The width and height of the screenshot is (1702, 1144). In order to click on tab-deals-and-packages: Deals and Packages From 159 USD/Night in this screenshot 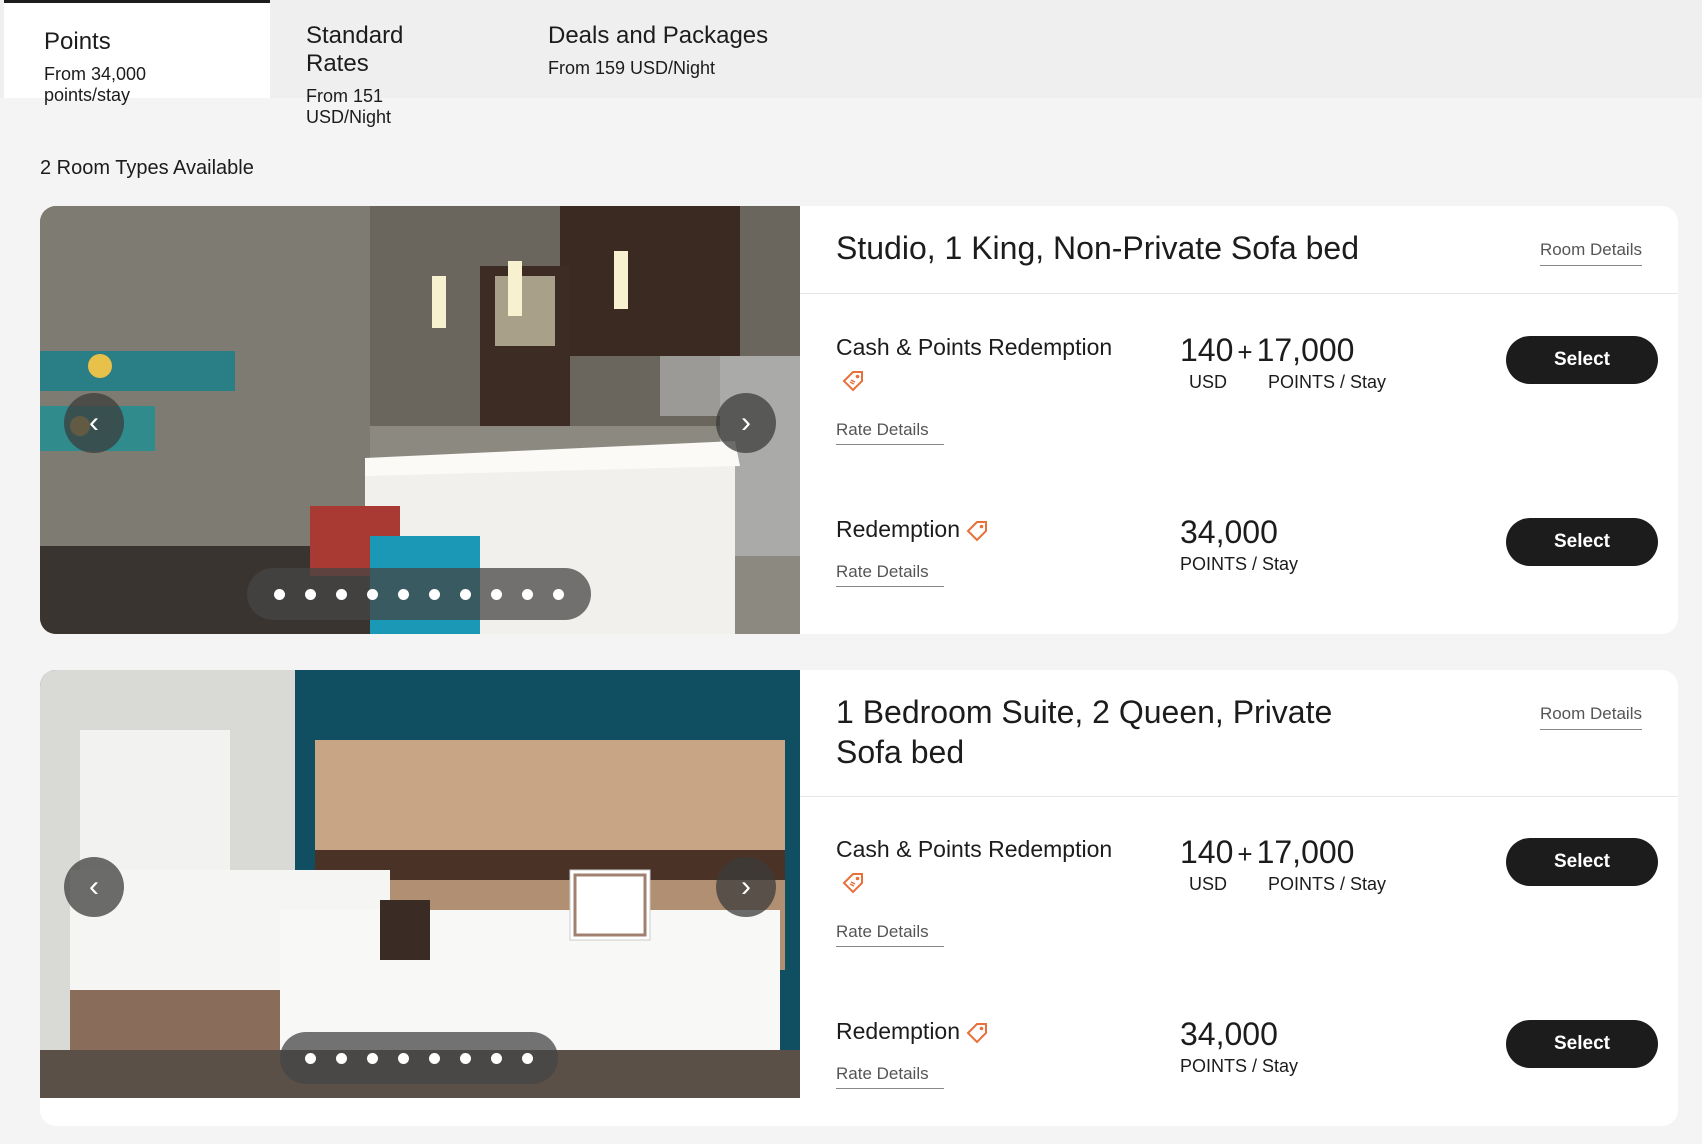, I will do `click(668, 49)`.